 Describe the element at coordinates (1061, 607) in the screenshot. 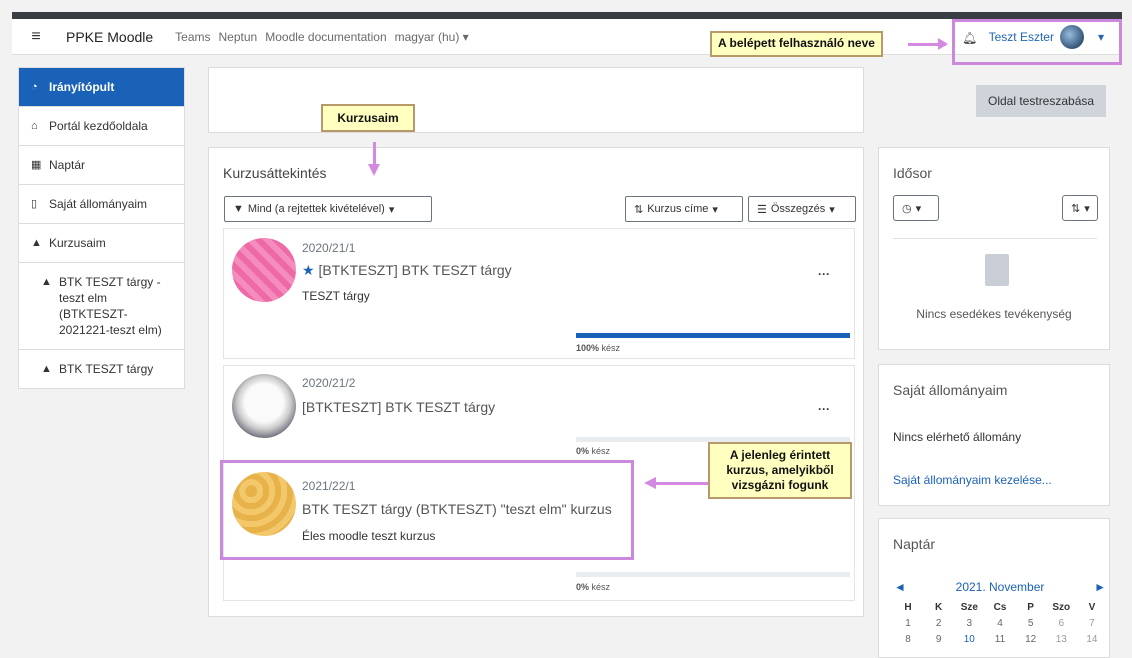

I see `weekday-label: Szo` at that location.